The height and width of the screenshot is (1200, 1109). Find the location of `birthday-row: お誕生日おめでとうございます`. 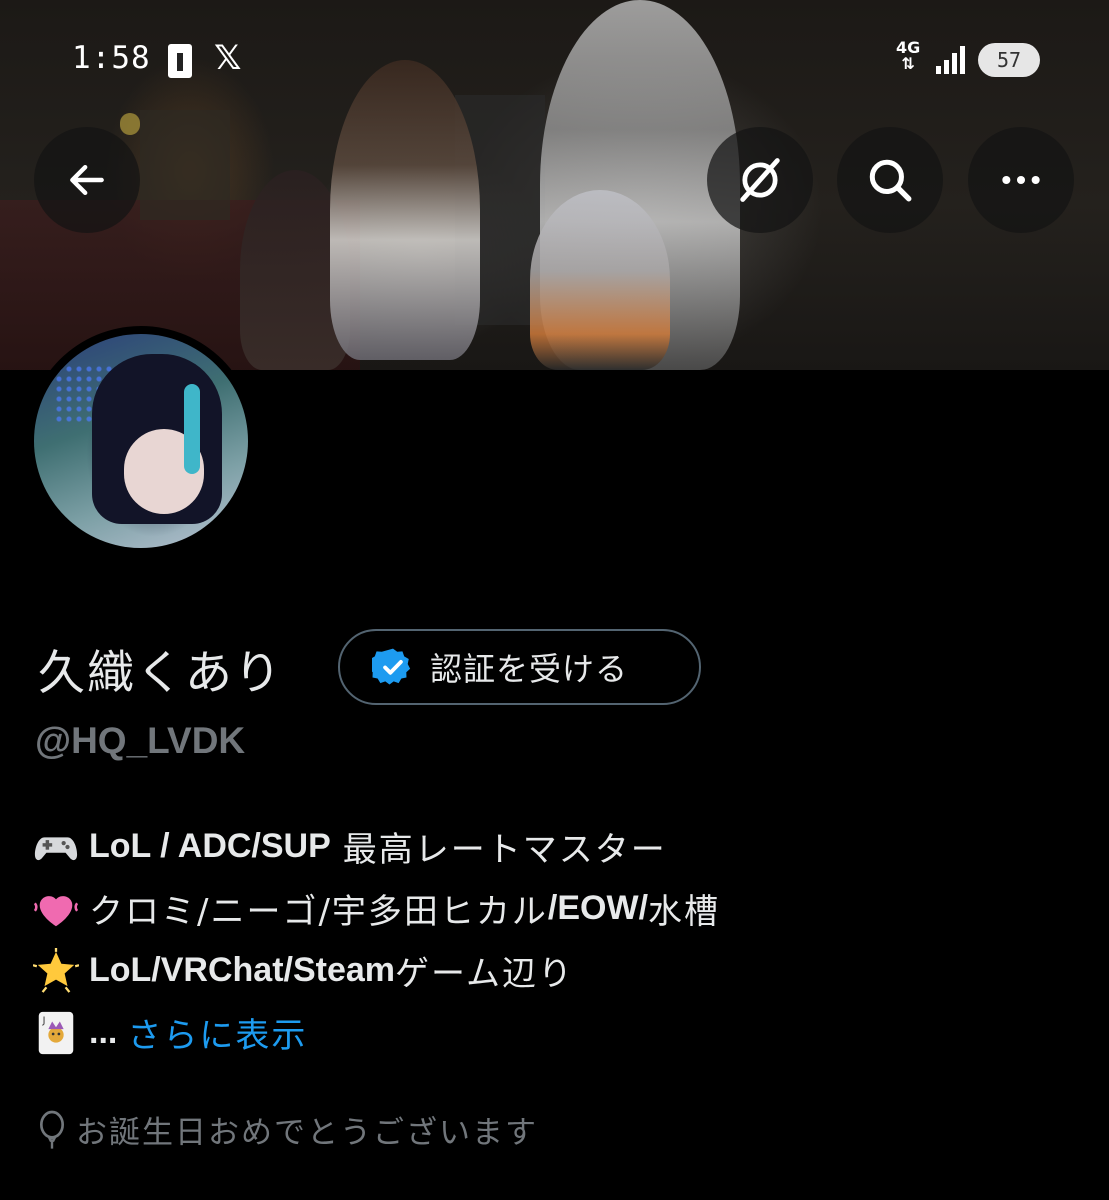

birthday-row: お誕生日おめでとうございます is located at coordinates (287, 1129).